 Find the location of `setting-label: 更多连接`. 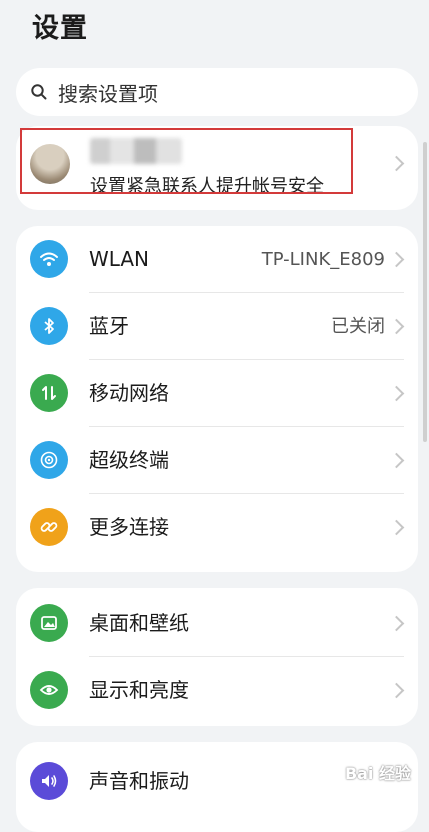

setting-label: 更多连接 is located at coordinates (129, 527).